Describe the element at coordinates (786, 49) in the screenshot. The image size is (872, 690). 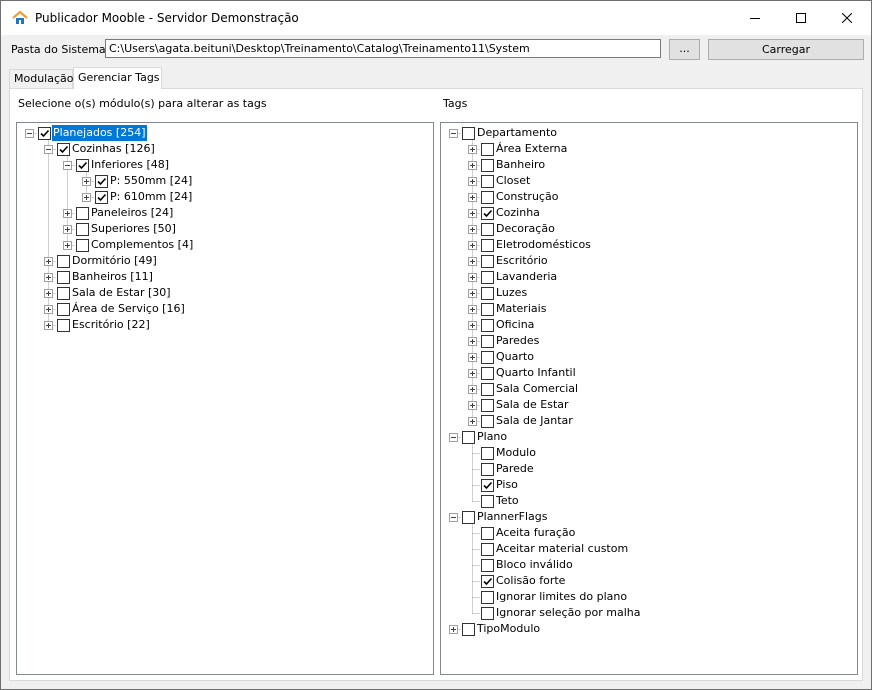
I see `load-button: Carregar` at that location.